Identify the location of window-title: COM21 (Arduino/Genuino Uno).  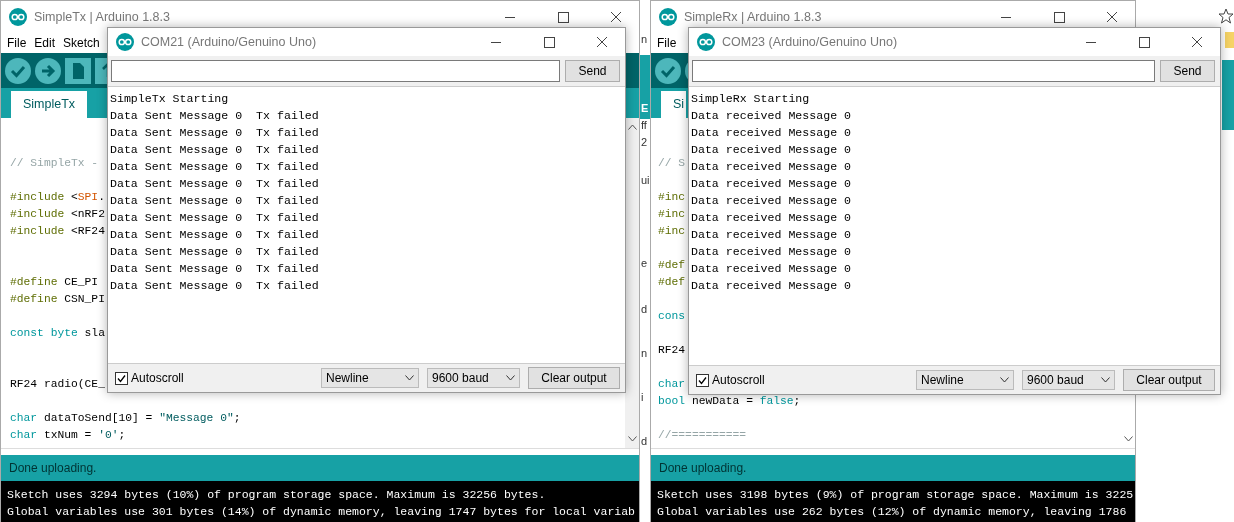
(229, 42).